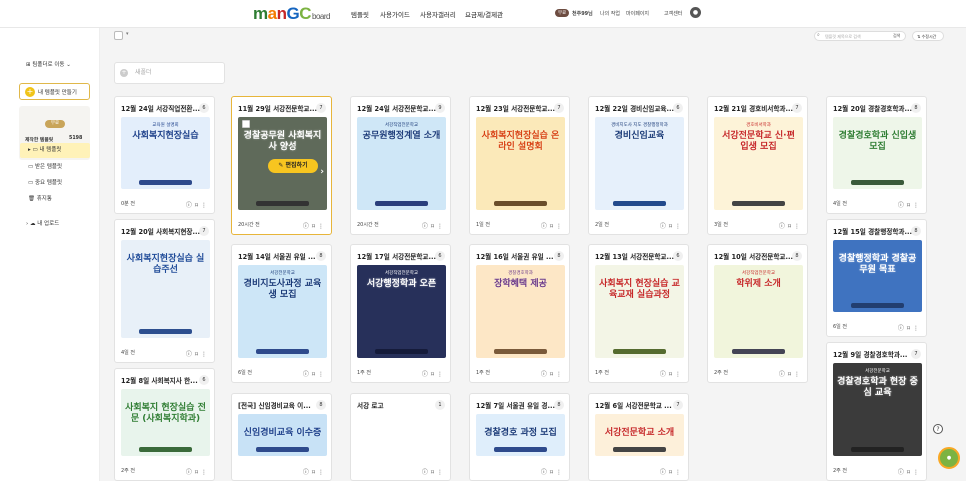 The height and width of the screenshot is (481, 966). Describe the element at coordinates (637, 13) in the screenshot. I see `nav-mypage: 마이페이지` at that location.